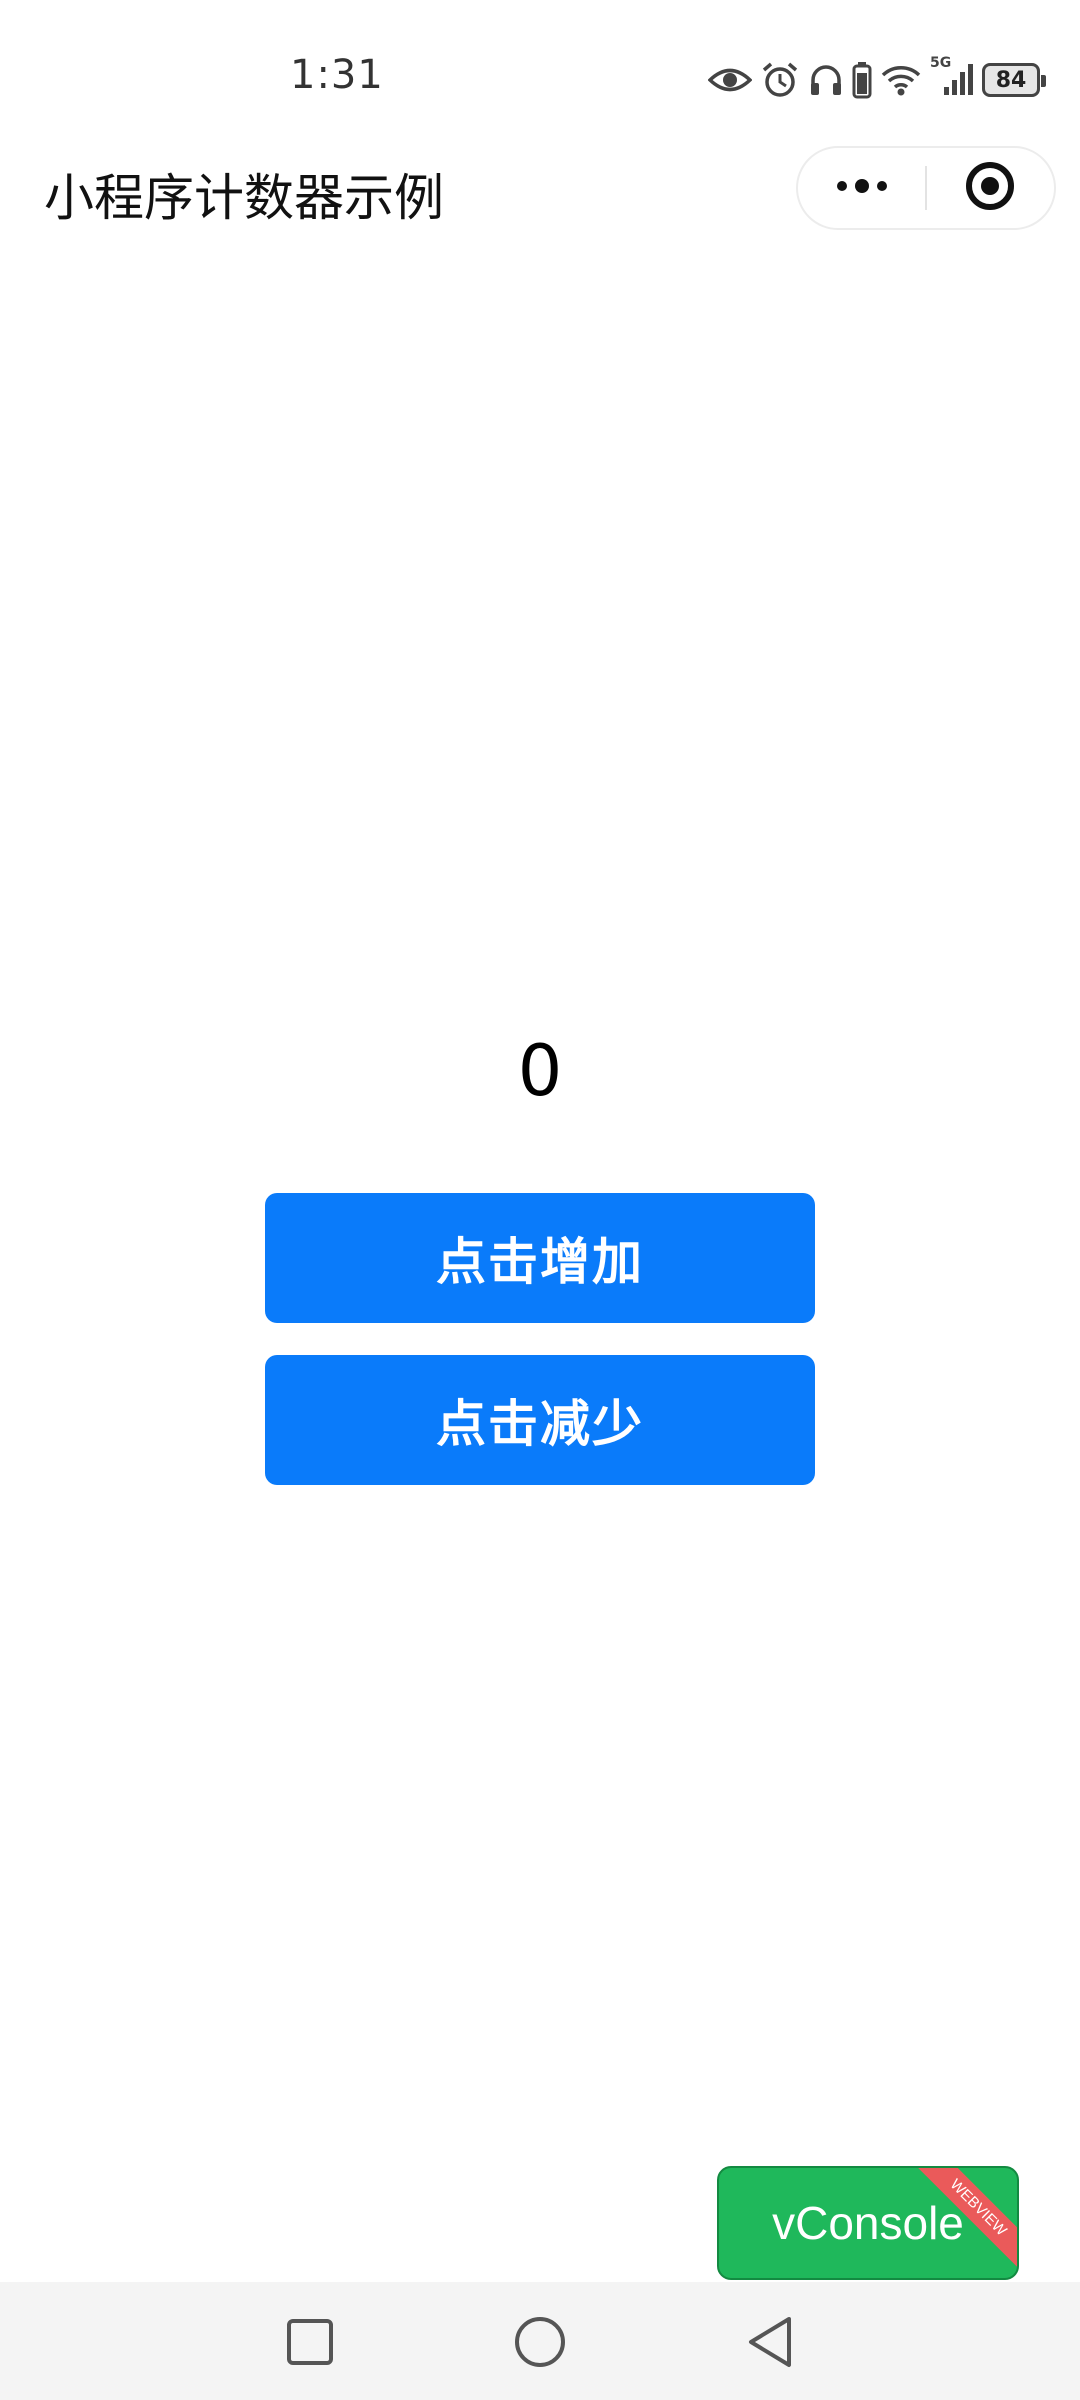 This screenshot has height=2400, width=1080. I want to click on home-icon, so click(540, 2344).